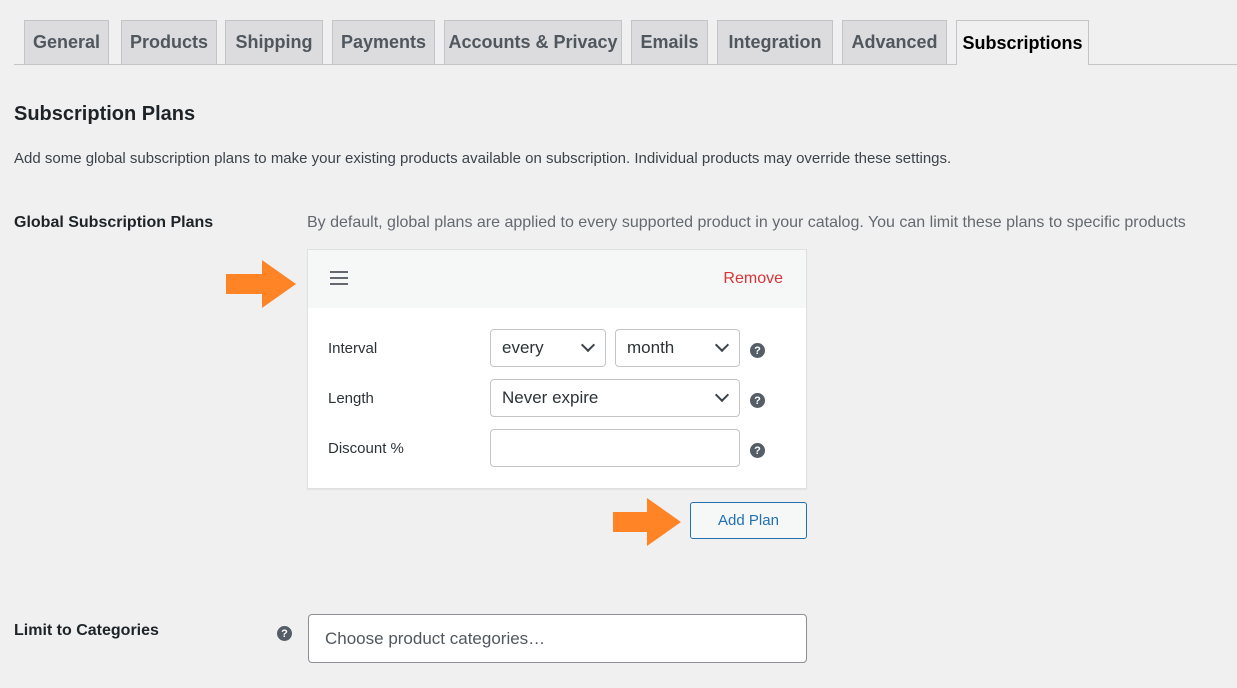 Image resolution: width=1237 pixels, height=688 pixels. What do you see at coordinates (677, 348) in the screenshot?
I see `interval-period-select: month` at bounding box center [677, 348].